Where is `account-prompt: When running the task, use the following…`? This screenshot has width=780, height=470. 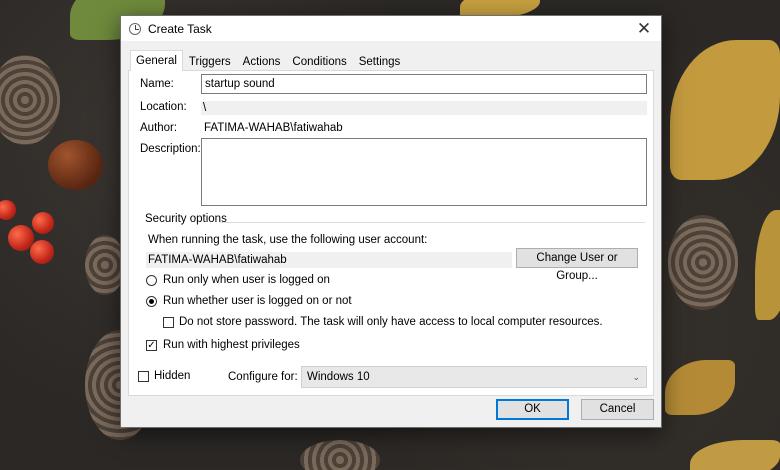 account-prompt: When running the task, use the following… is located at coordinates (288, 240).